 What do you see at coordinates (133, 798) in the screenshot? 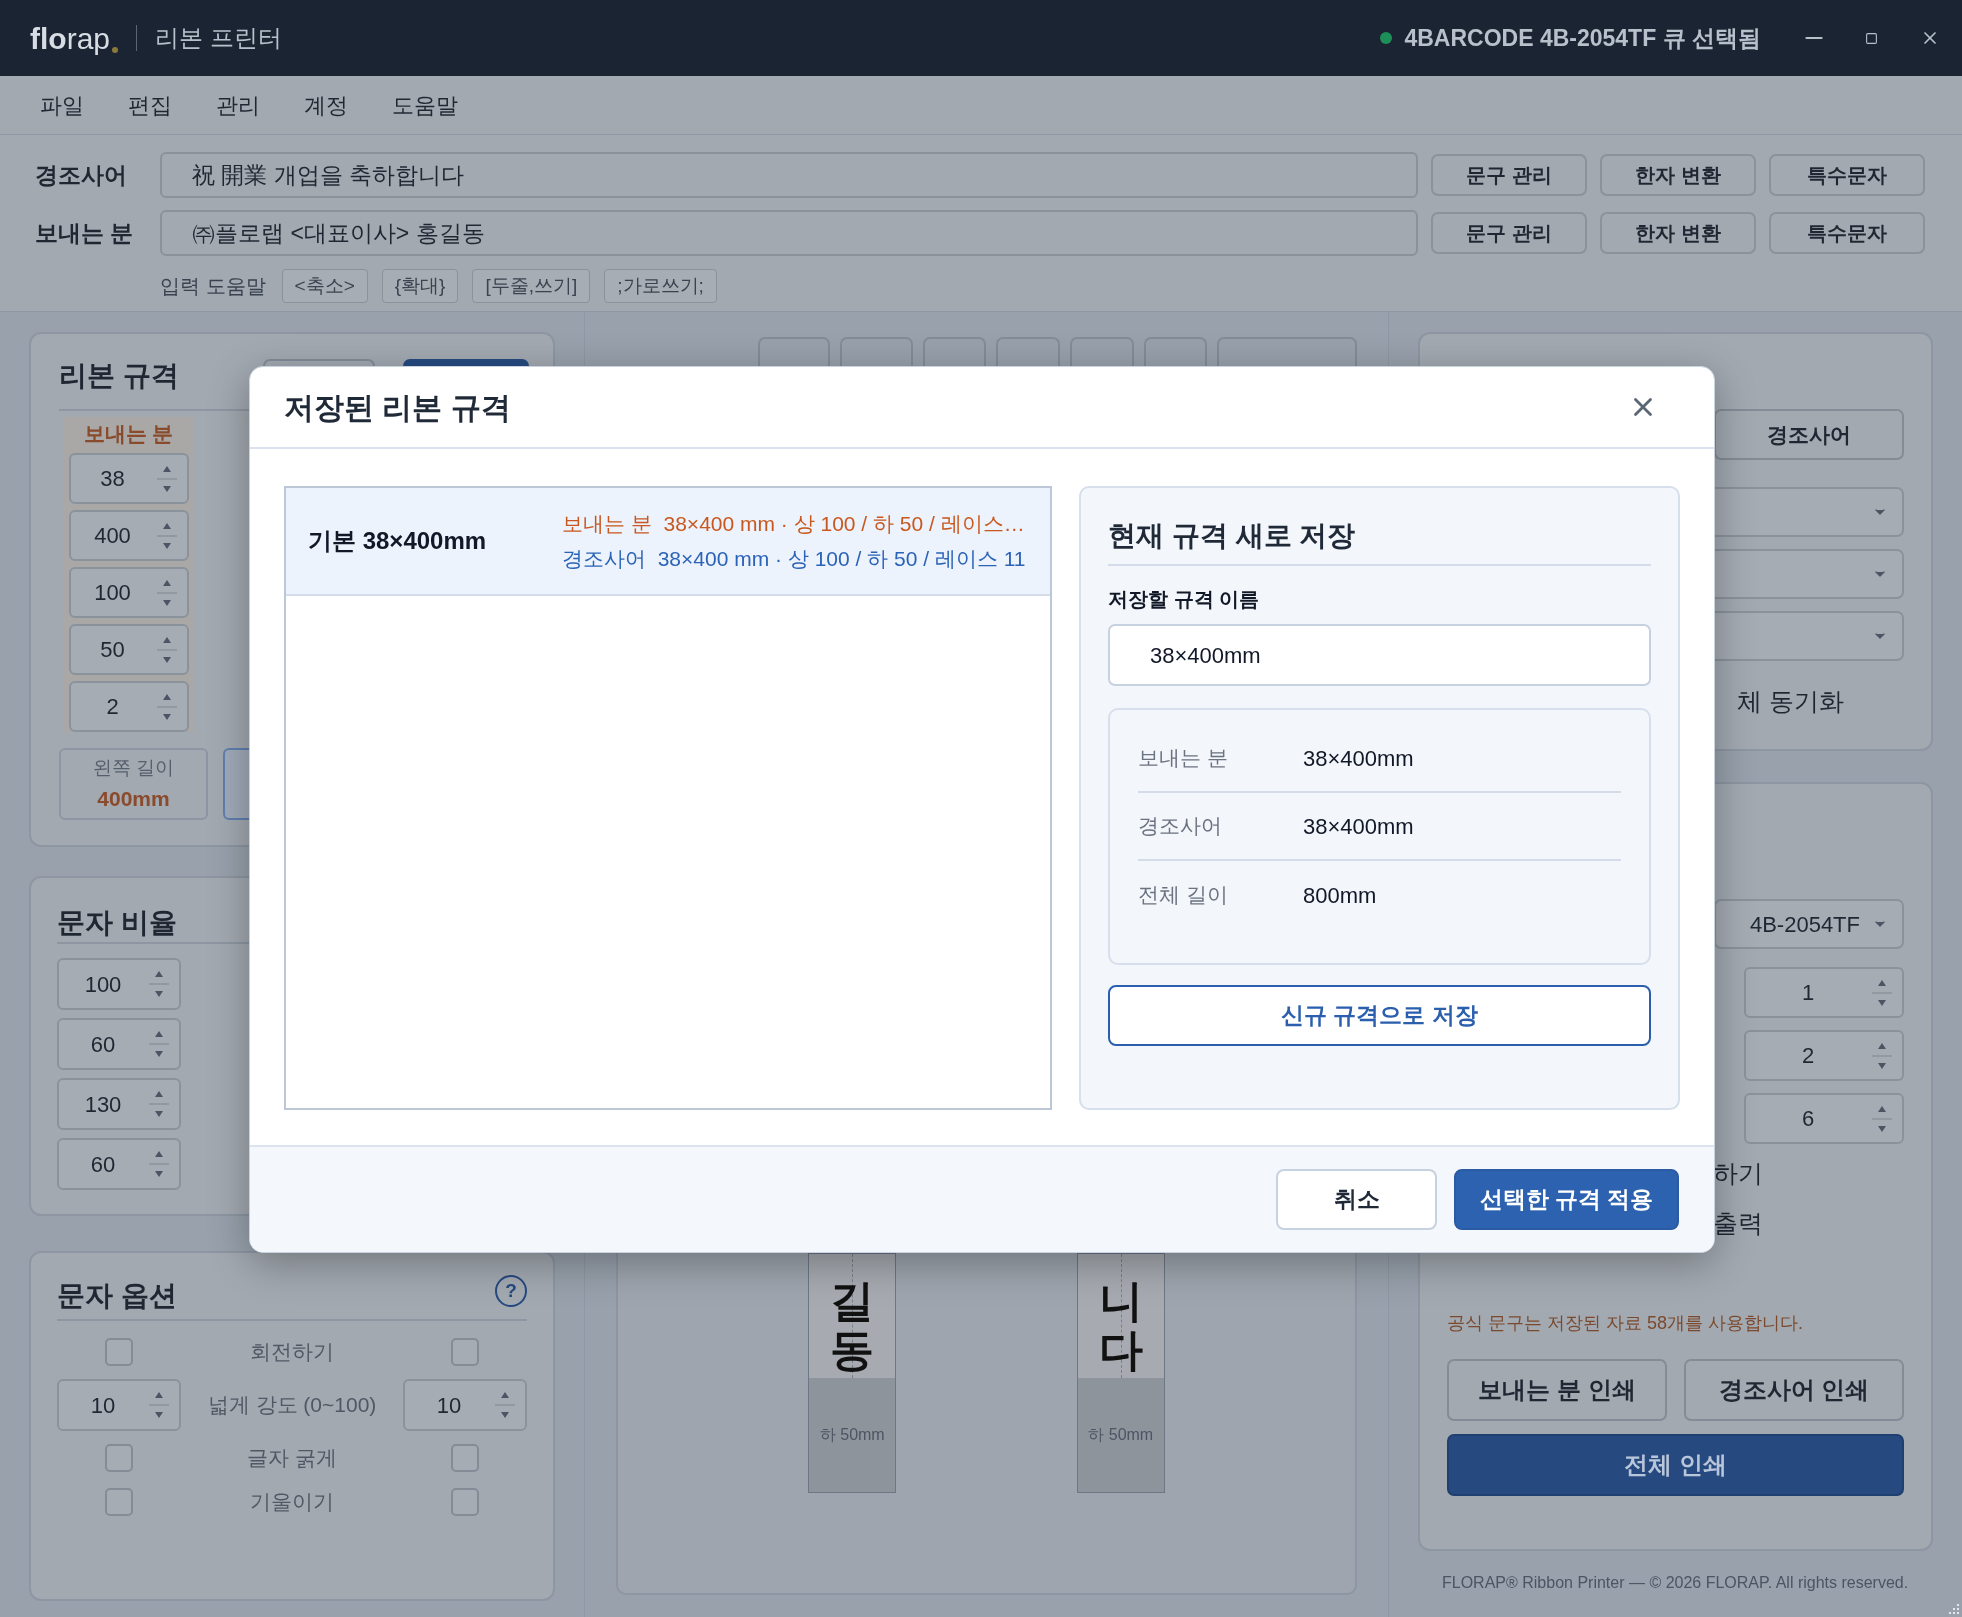
I see `length-value: 400mm` at bounding box center [133, 798].